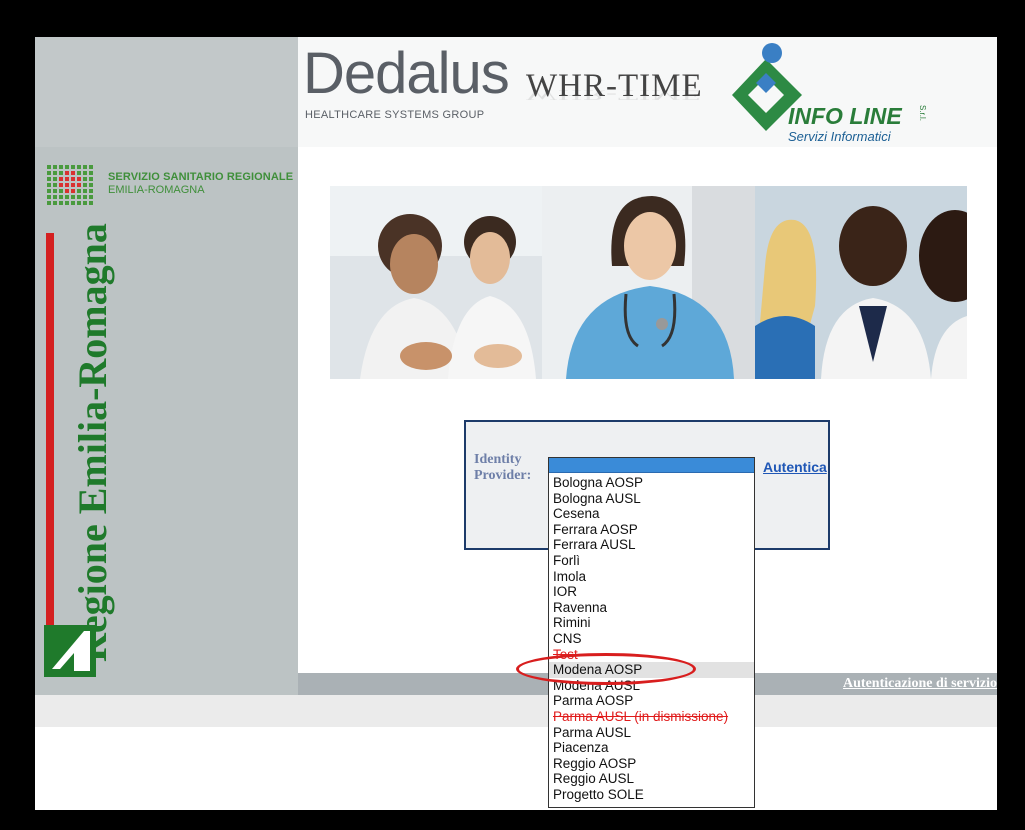  I want to click on ssr-title: SERVIZIO SANITARIO REGIONALE, so click(201, 177).